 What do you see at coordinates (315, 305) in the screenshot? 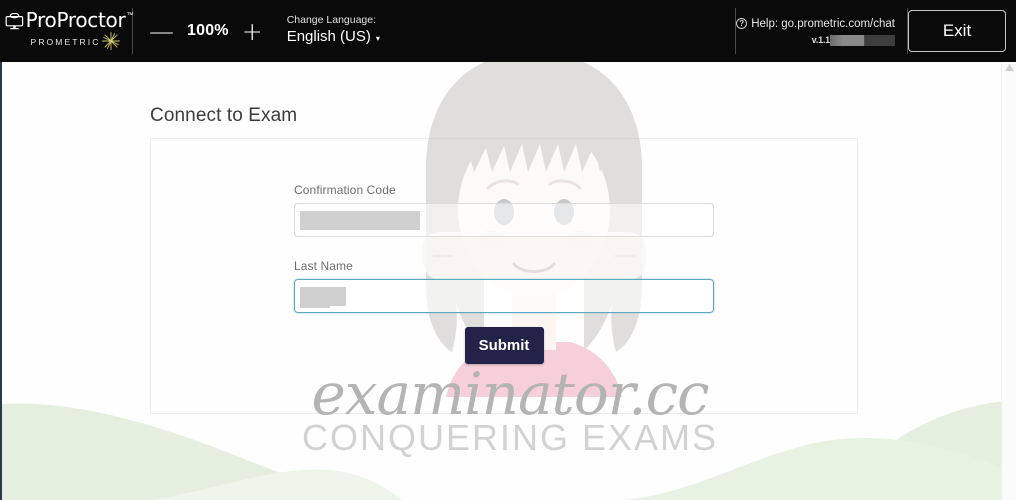
I see `last-name-redacted-value-tail` at bounding box center [315, 305].